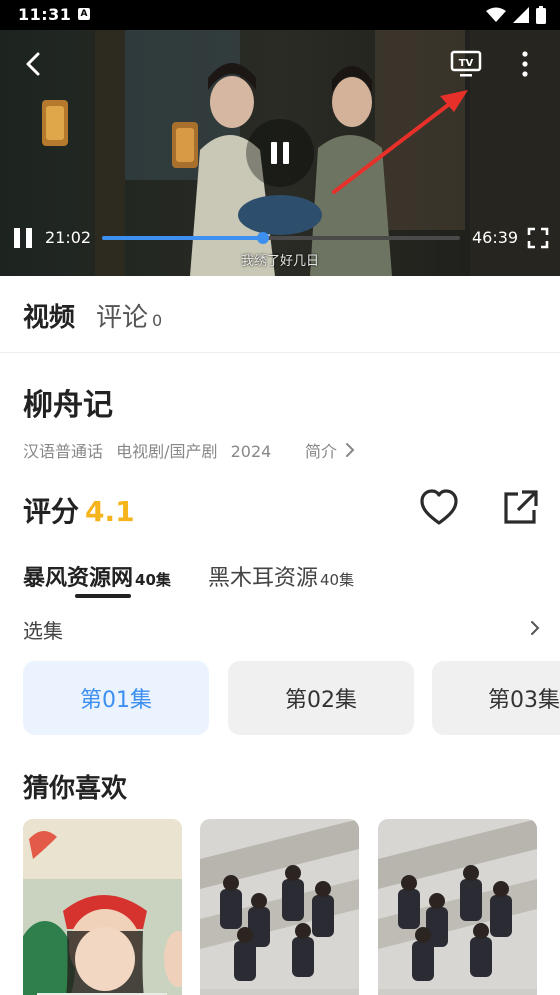 The height and width of the screenshot is (995, 560). What do you see at coordinates (321, 451) in the screenshot?
I see `intro-label: 简介` at bounding box center [321, 451].